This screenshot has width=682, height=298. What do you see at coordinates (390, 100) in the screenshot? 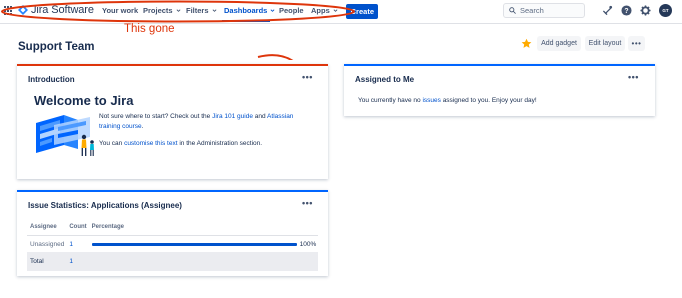
I see `assigned-text-segment: You currently have no` at bounding box center [390, 100].